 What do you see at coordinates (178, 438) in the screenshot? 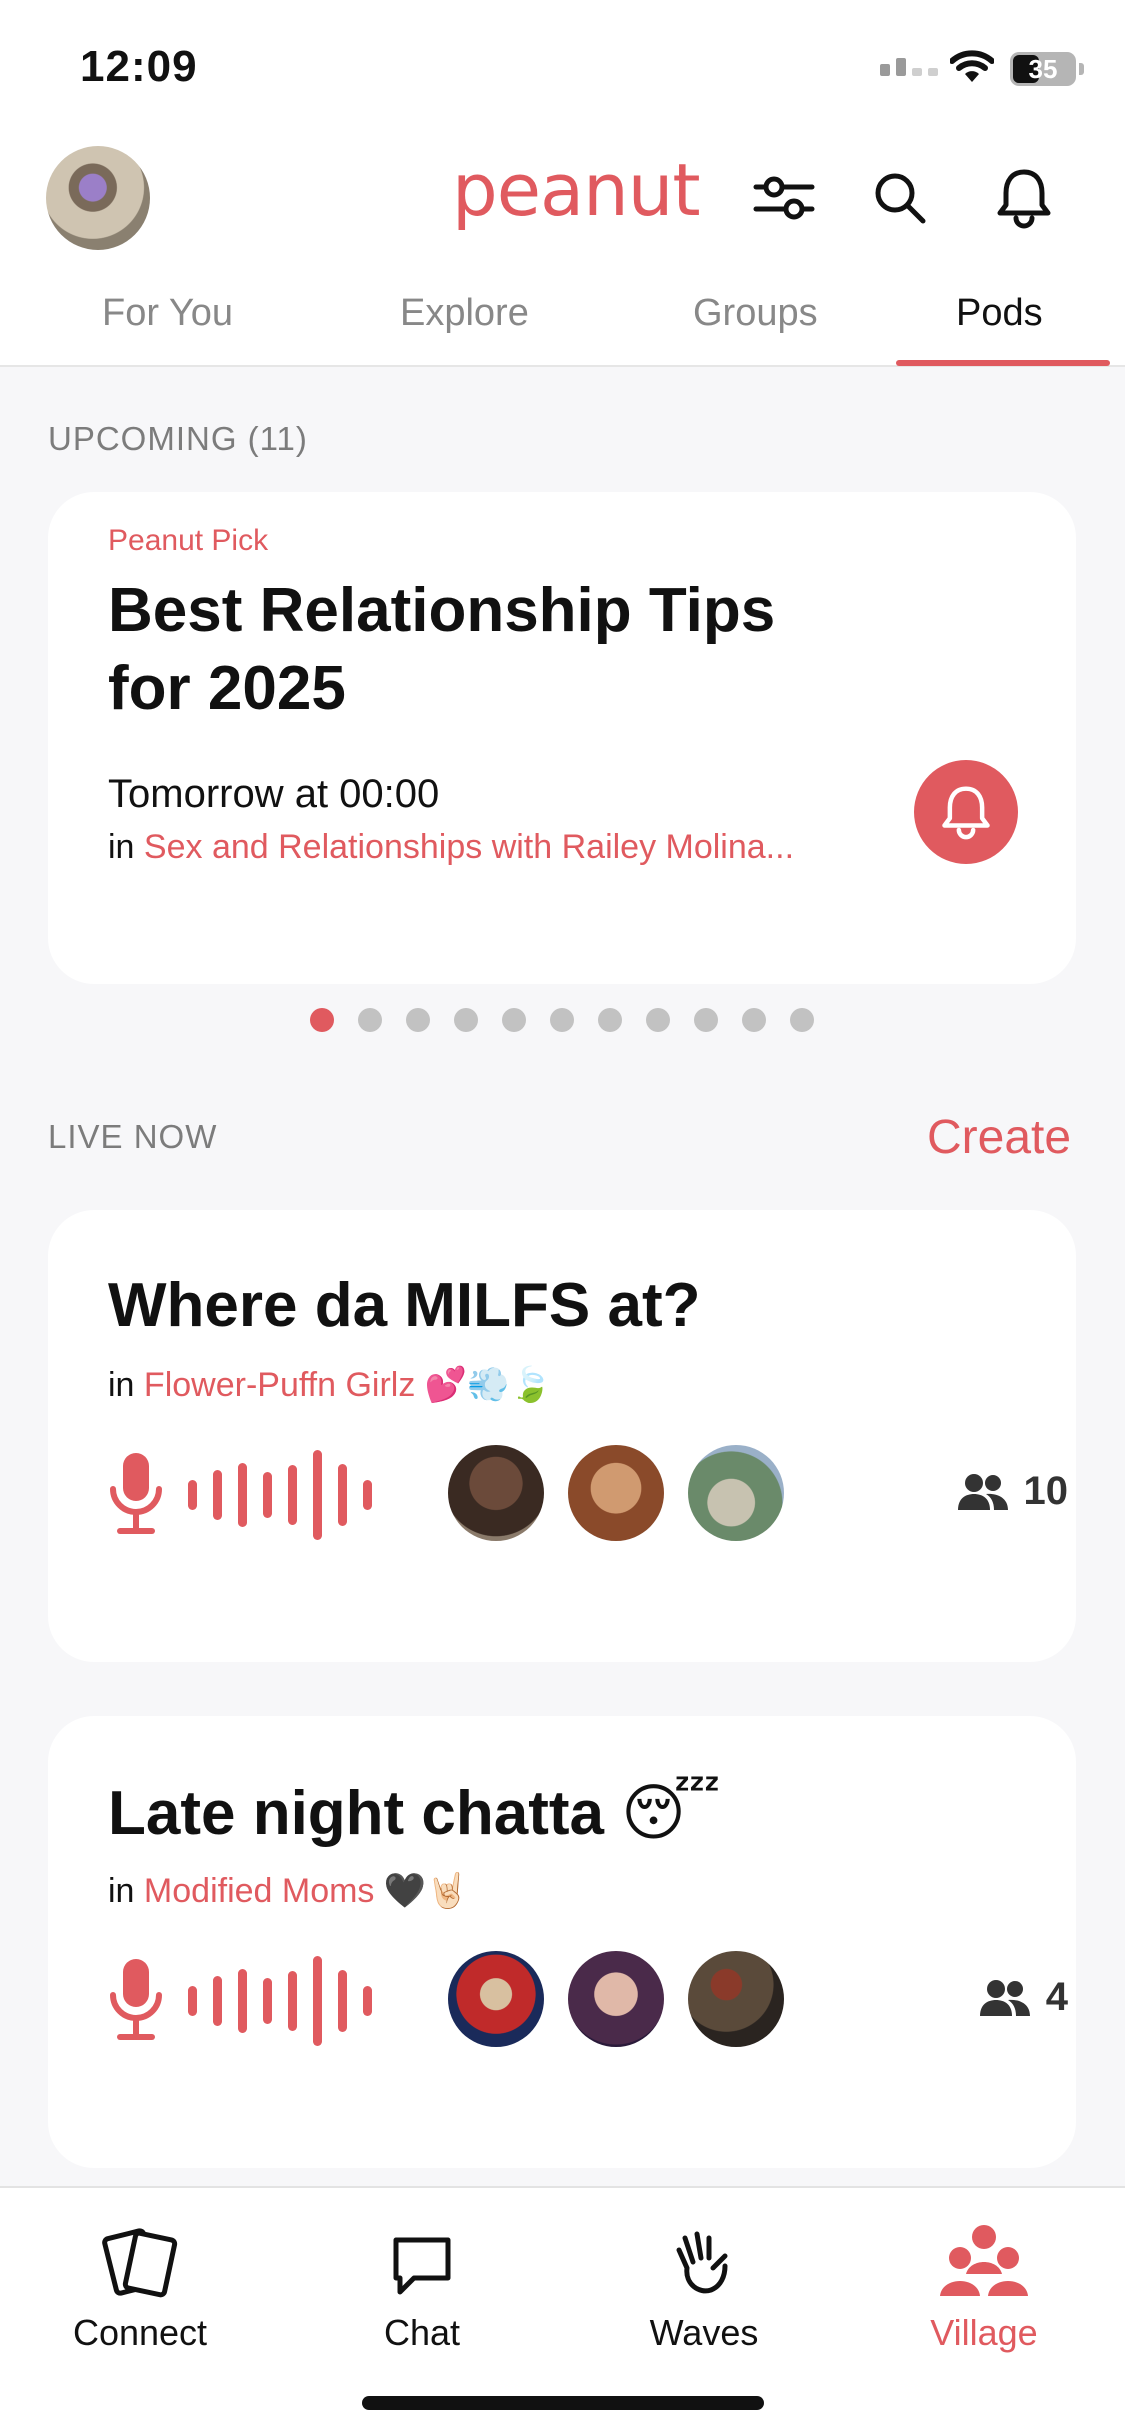
I see `upcoming-section-label: UPCOMING (11)` at bounding box center [178, 438].